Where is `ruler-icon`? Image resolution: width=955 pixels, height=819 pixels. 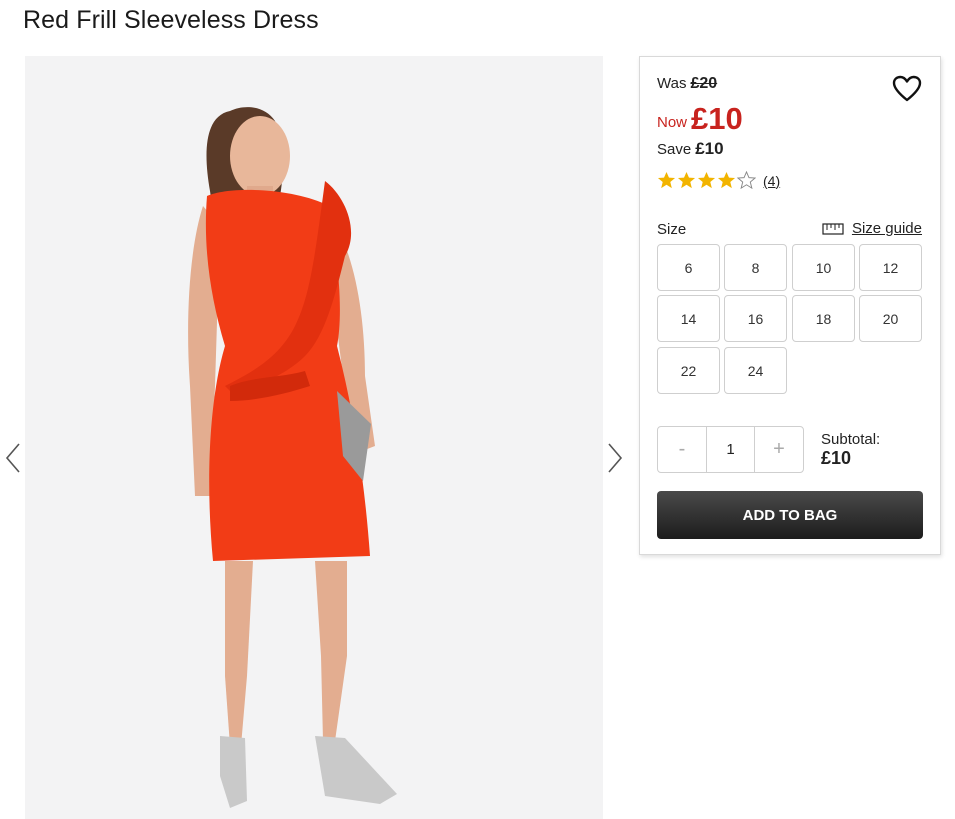
ruler-icon is located at coordinates (833, 228).